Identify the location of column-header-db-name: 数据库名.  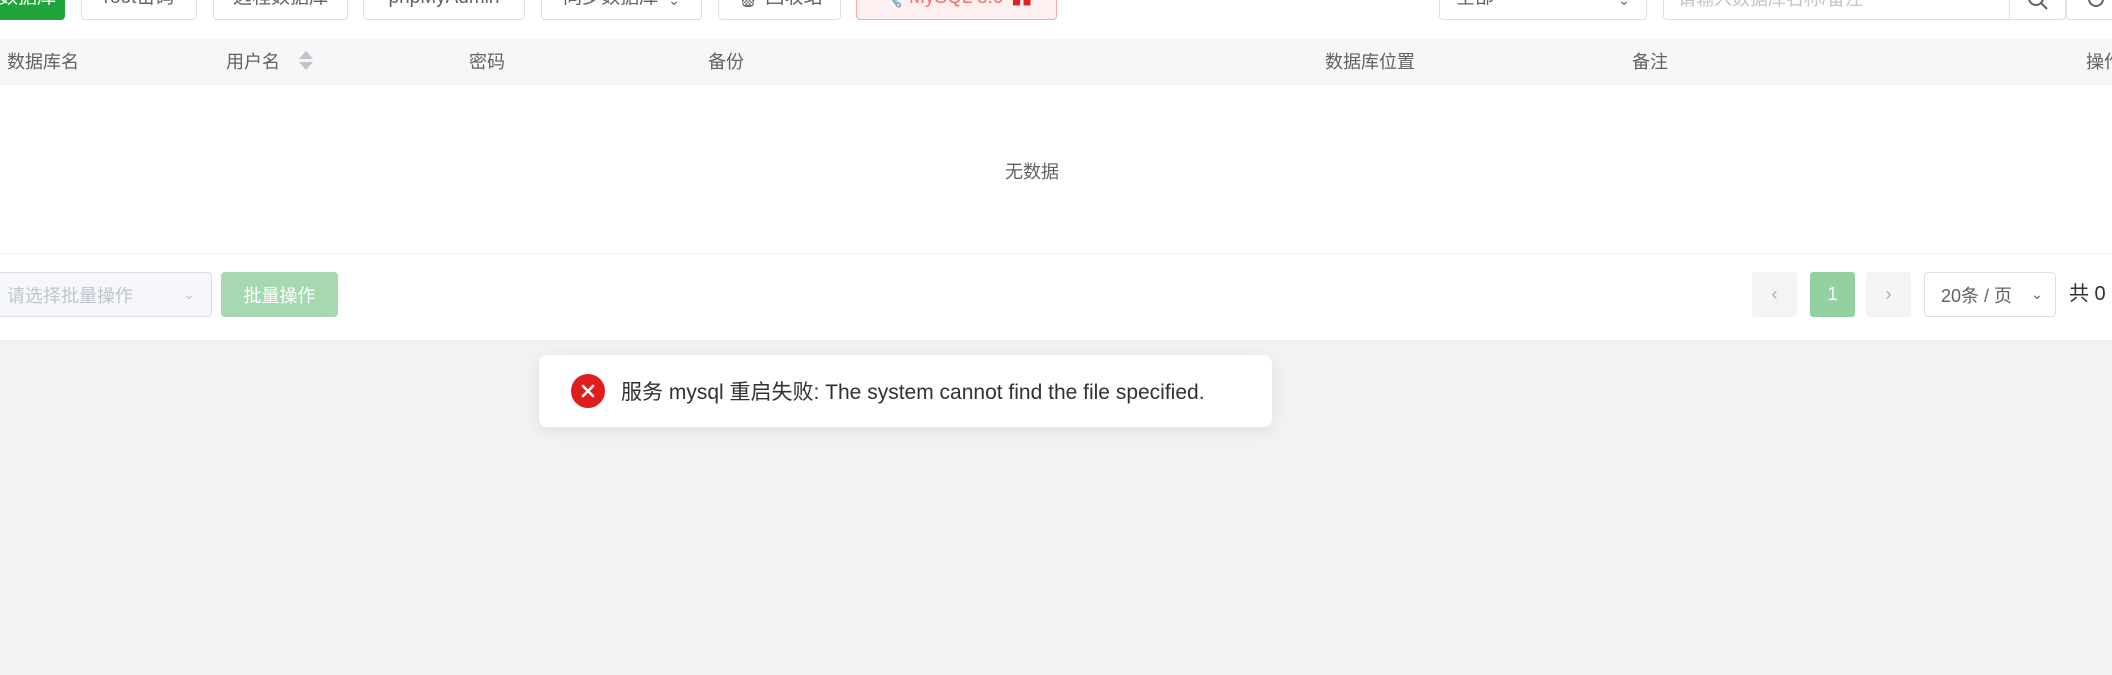
(43, 62).